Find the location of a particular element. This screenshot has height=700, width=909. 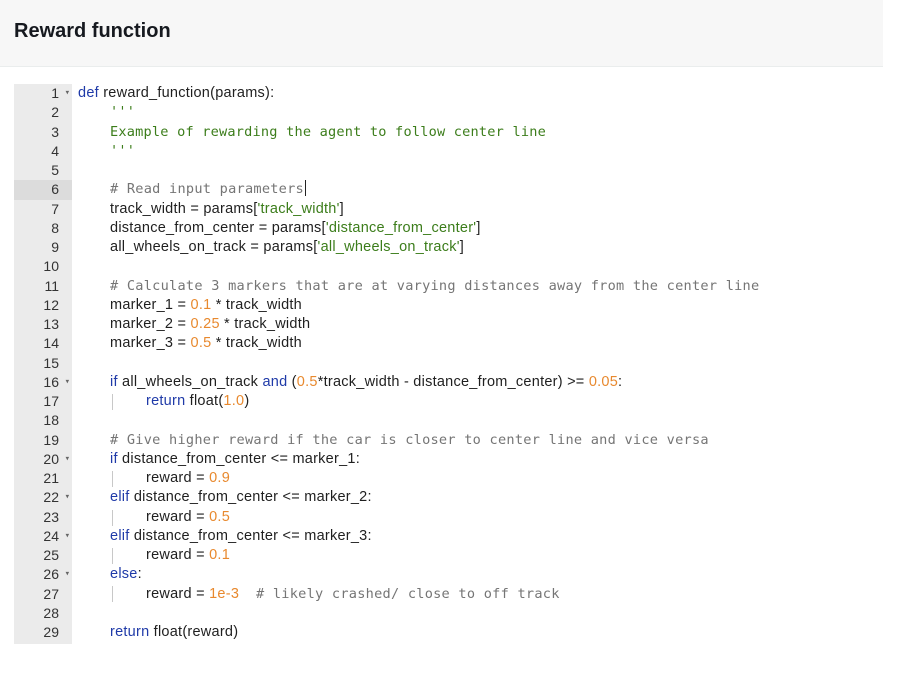

line-number: 16 is located at coordinates (51, 381).